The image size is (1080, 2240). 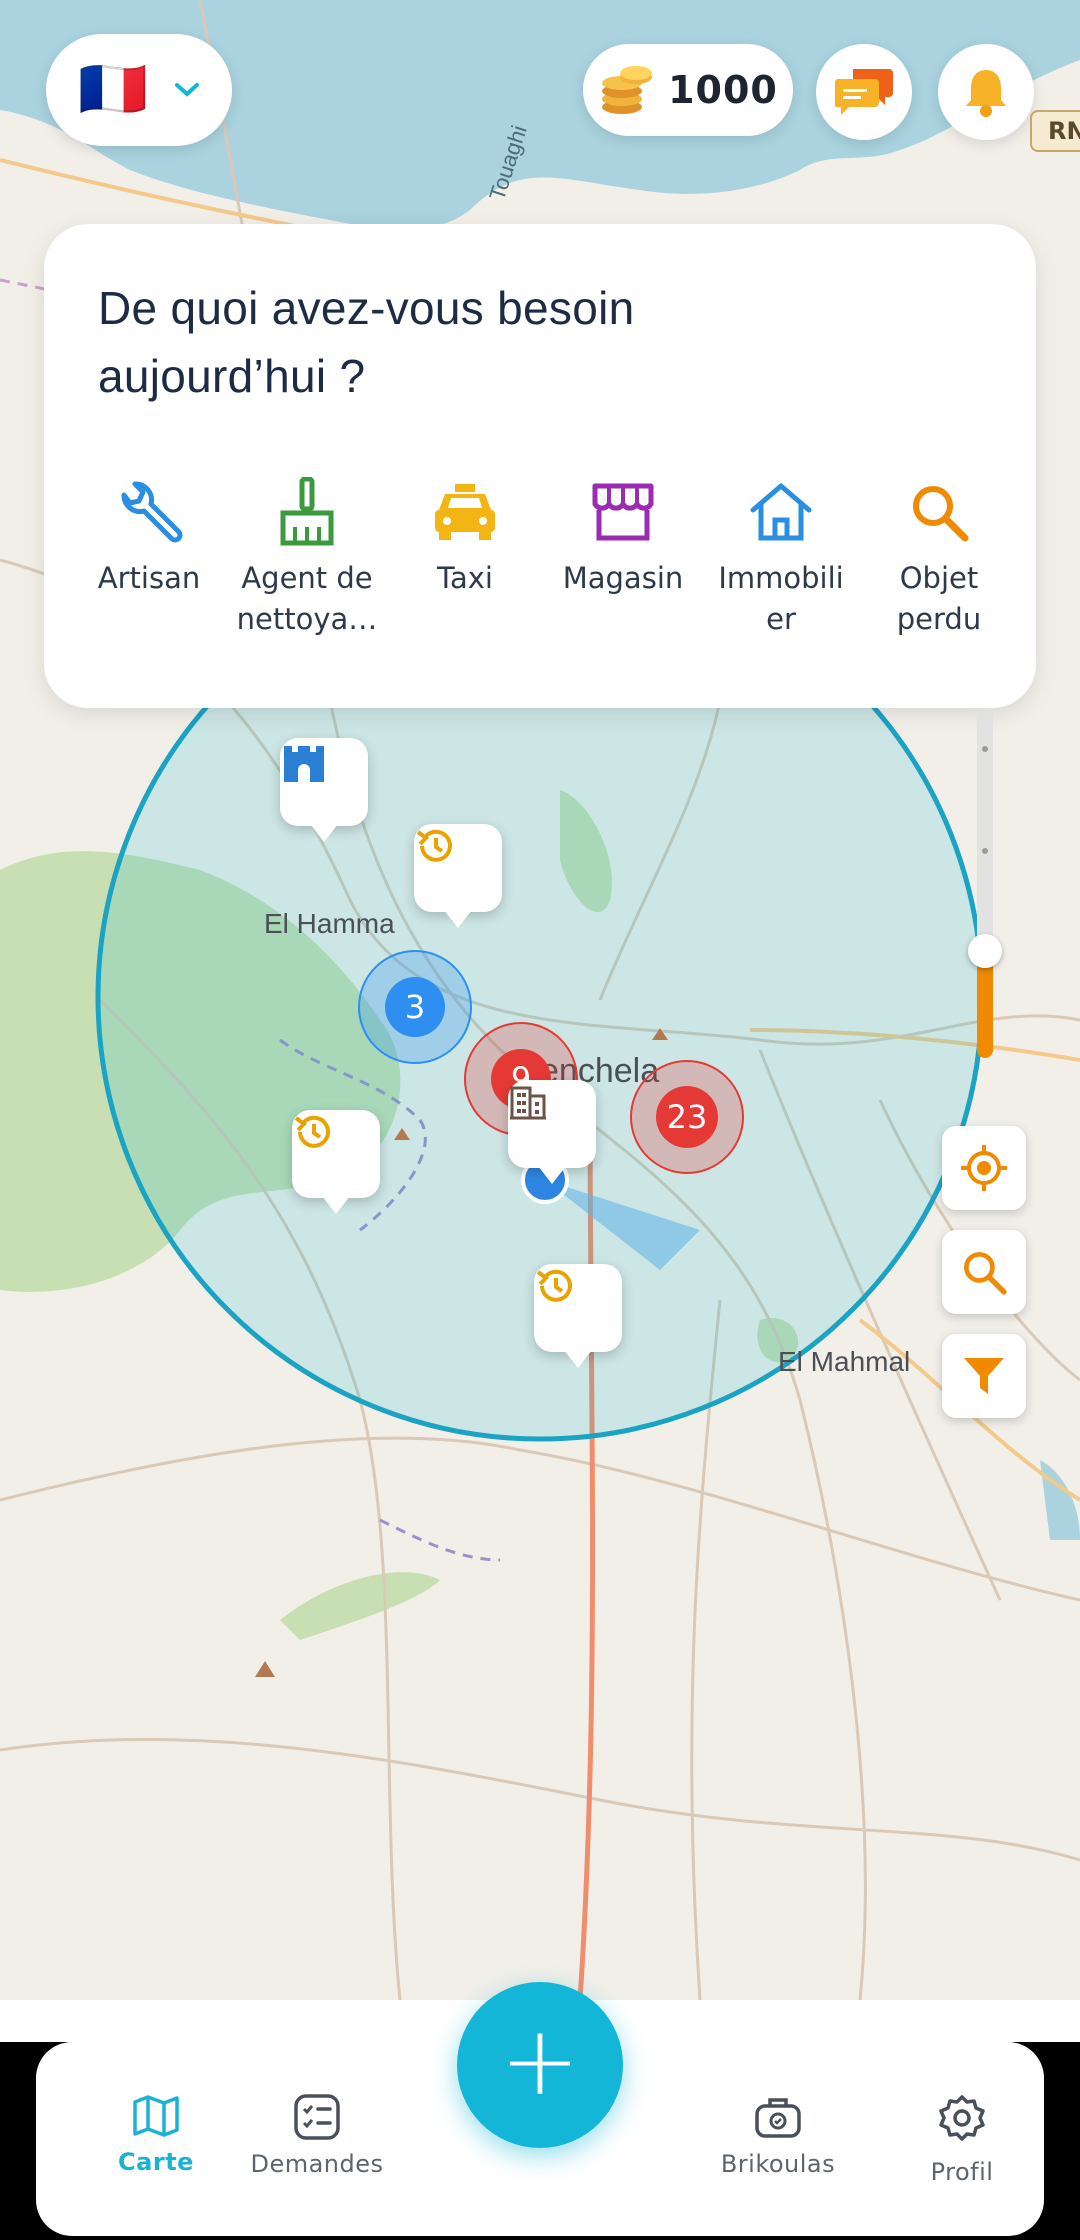 I want to click on radius-slider, so click(x=985, y=884).